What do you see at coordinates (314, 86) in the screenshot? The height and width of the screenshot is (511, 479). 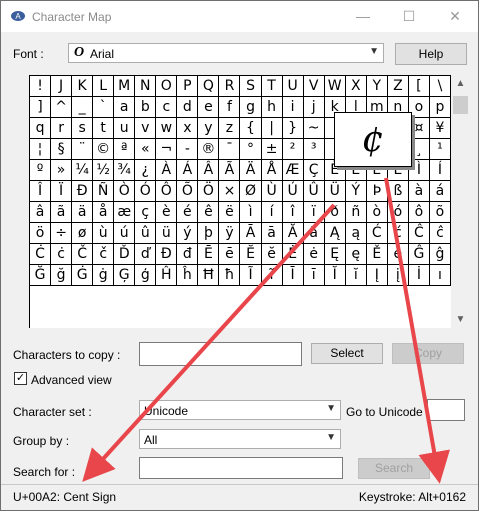 I see `char-cell: V` at bounding box center [314, 86].